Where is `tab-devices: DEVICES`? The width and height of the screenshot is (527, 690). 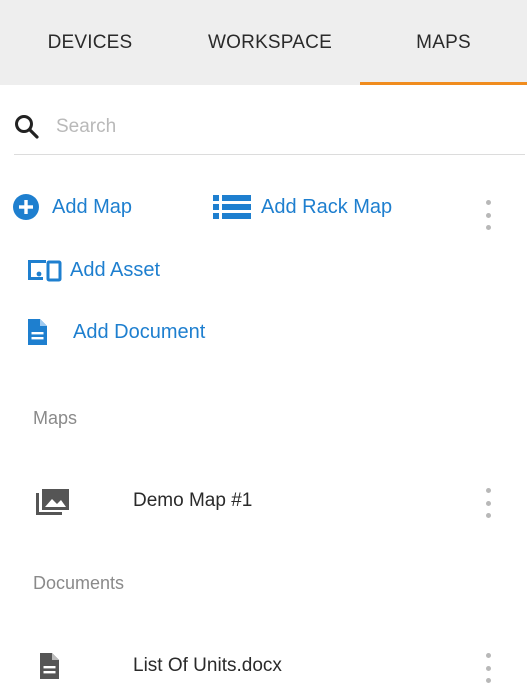
tab-devices: DEVICES is located at coordinates (90, 42).